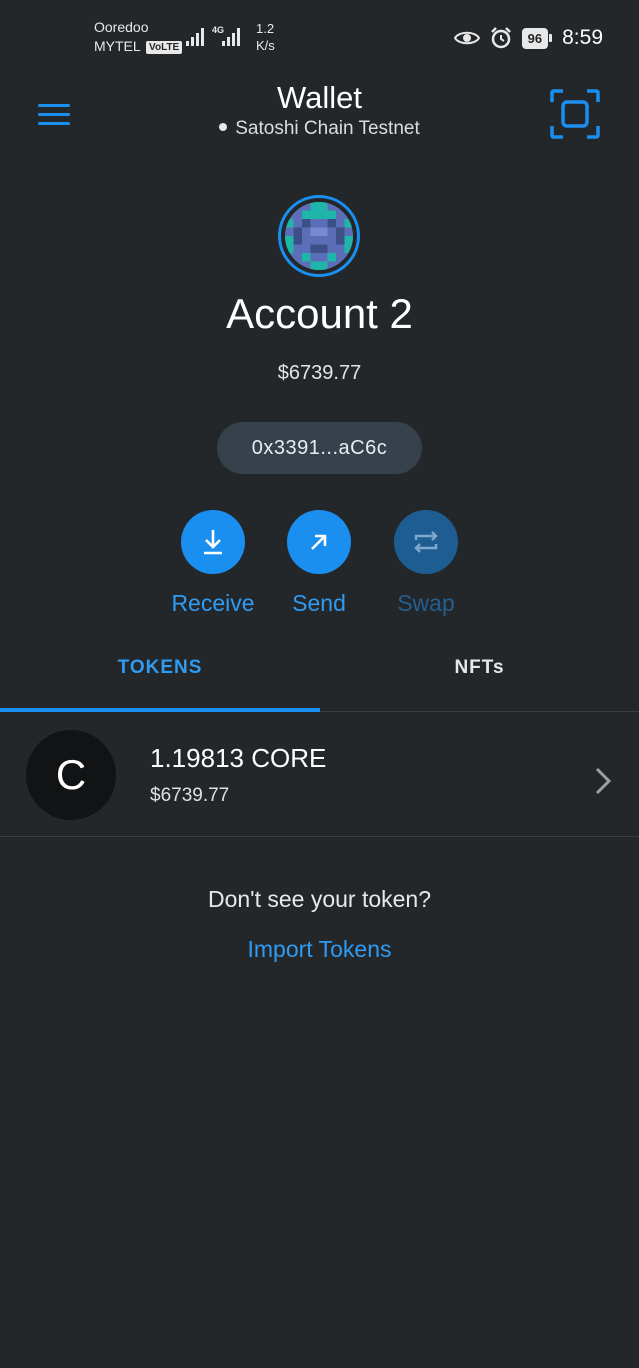 Image resolution: width=639 pixels, height=1368 pixels. Describe the element at coordinates (426, 603) in the screenshot. I see `swap-label: Swap` at that location.